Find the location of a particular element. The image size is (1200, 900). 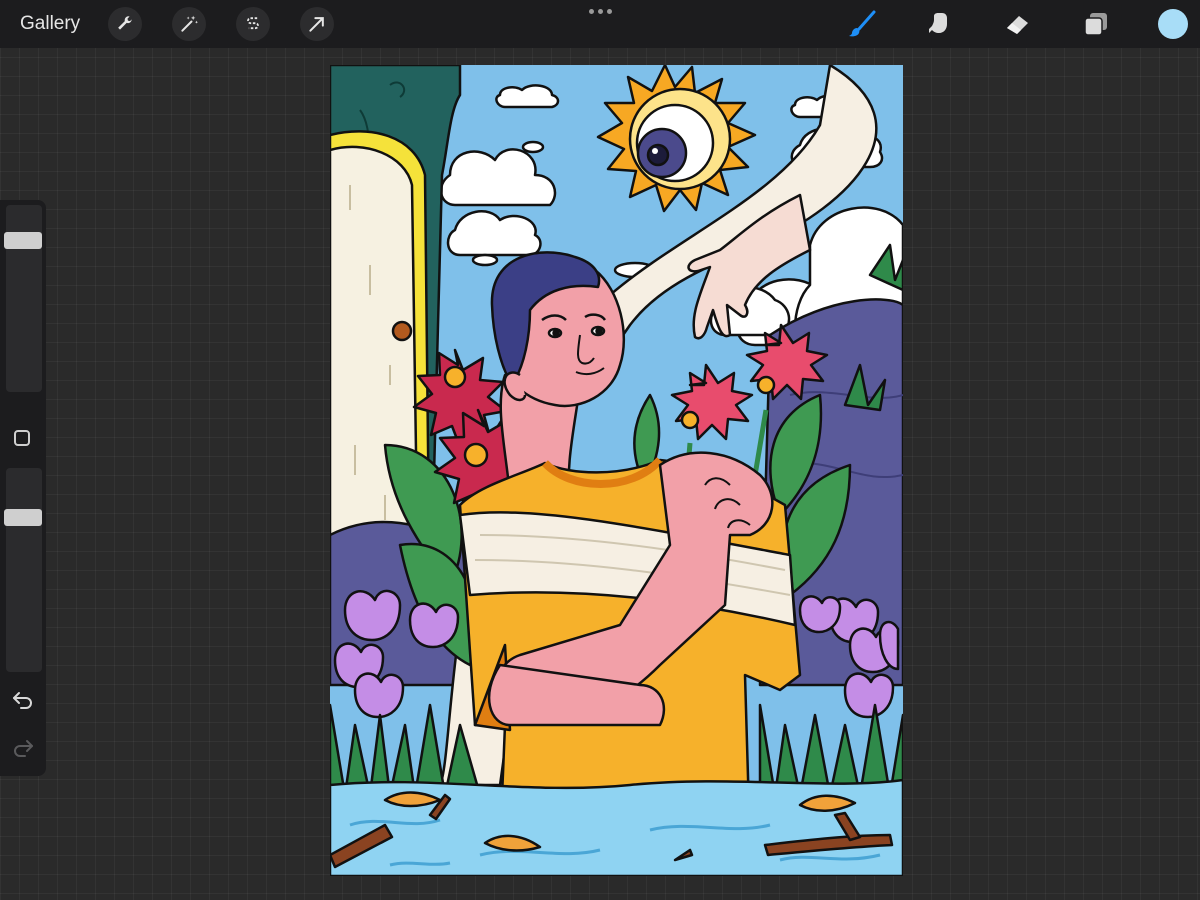

wrench-icon is located at coordinates (125, 23).